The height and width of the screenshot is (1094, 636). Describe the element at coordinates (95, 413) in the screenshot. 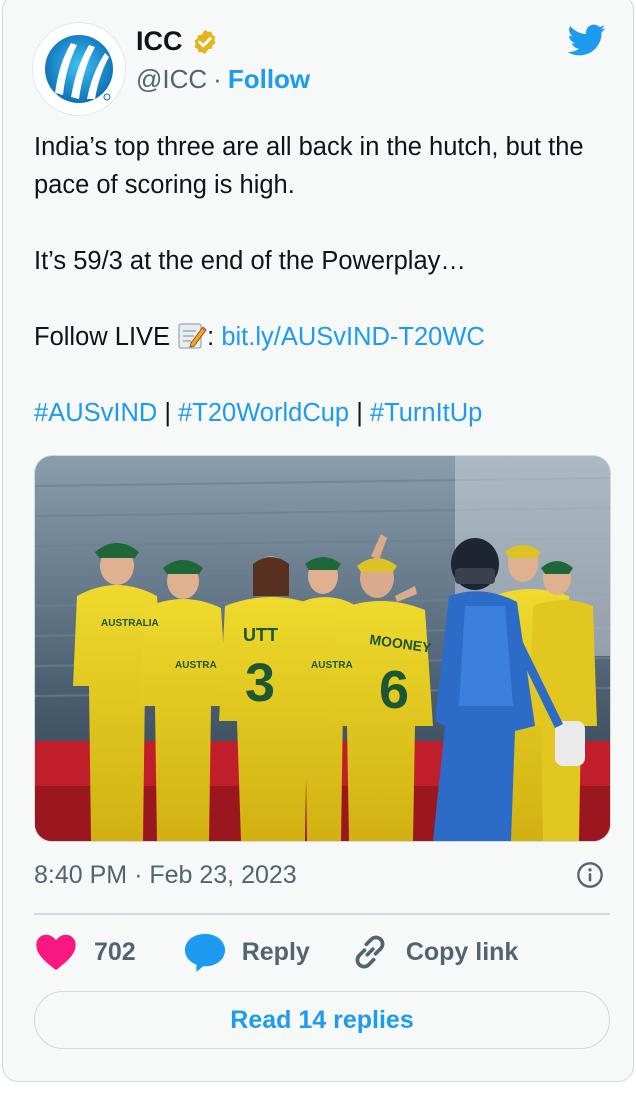

I see `hashtag-ausvind: #AUSvIND` at that location.